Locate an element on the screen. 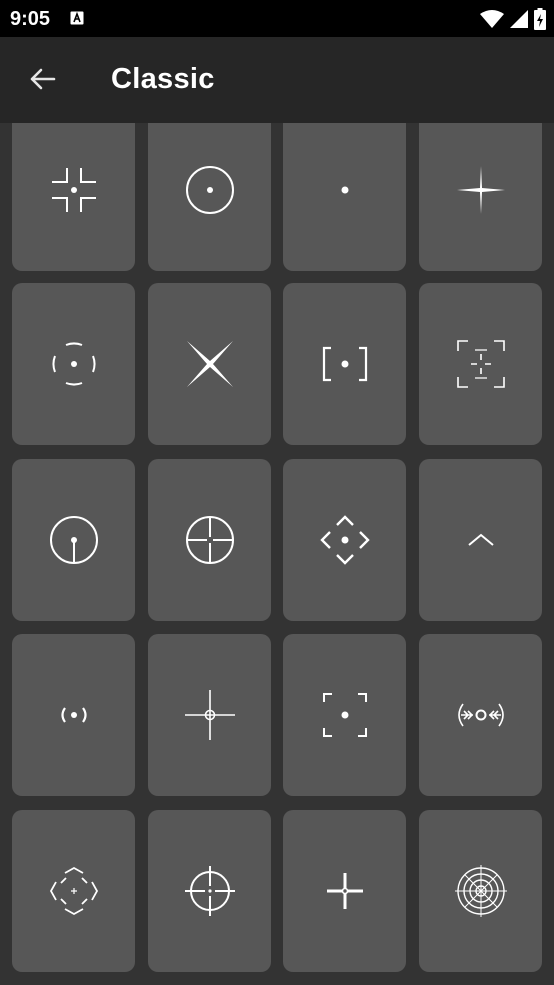 Image resolution: width=554 pixels, height=985 pixels. x-cross-icon is located at coordinates (210, 364).